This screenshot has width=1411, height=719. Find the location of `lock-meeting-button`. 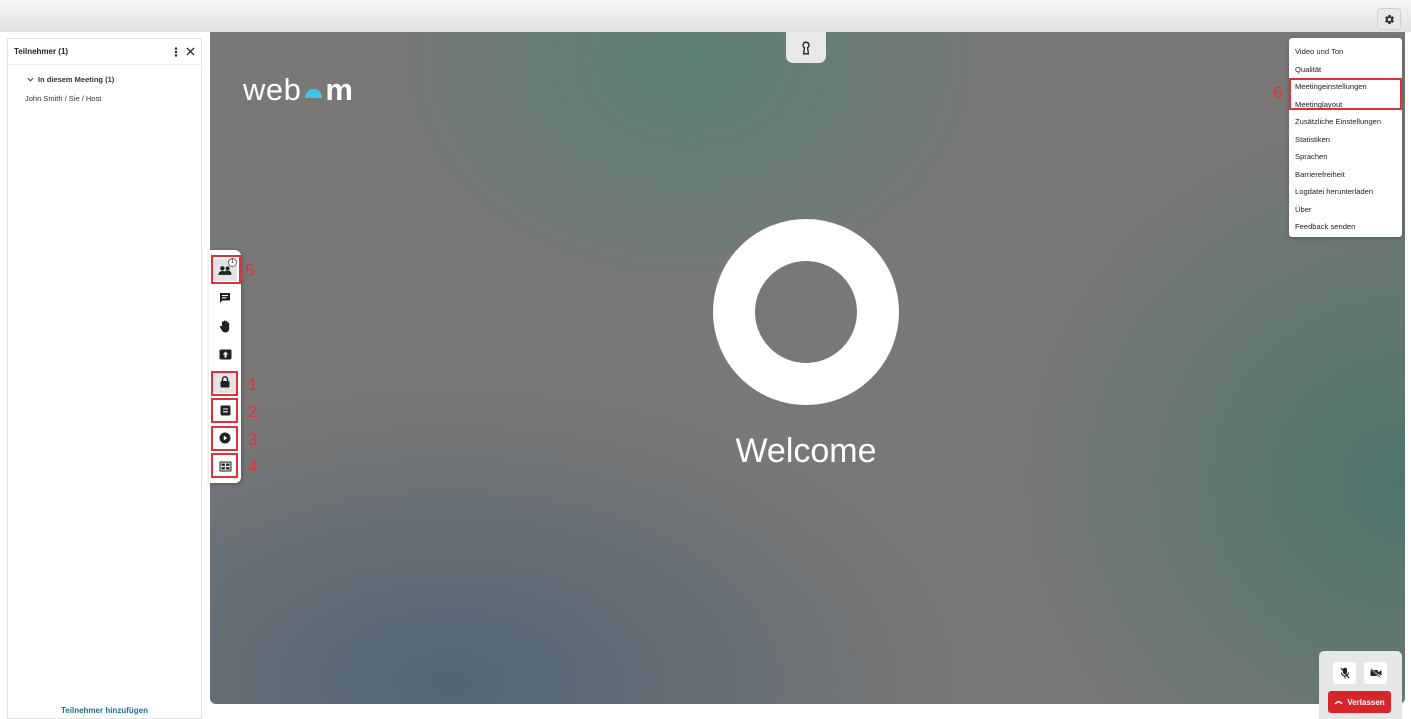

lock-meeting-button is located at coordinates (225, 382).